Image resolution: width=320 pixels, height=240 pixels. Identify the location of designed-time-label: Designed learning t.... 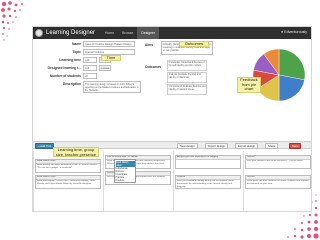
(64, 68).